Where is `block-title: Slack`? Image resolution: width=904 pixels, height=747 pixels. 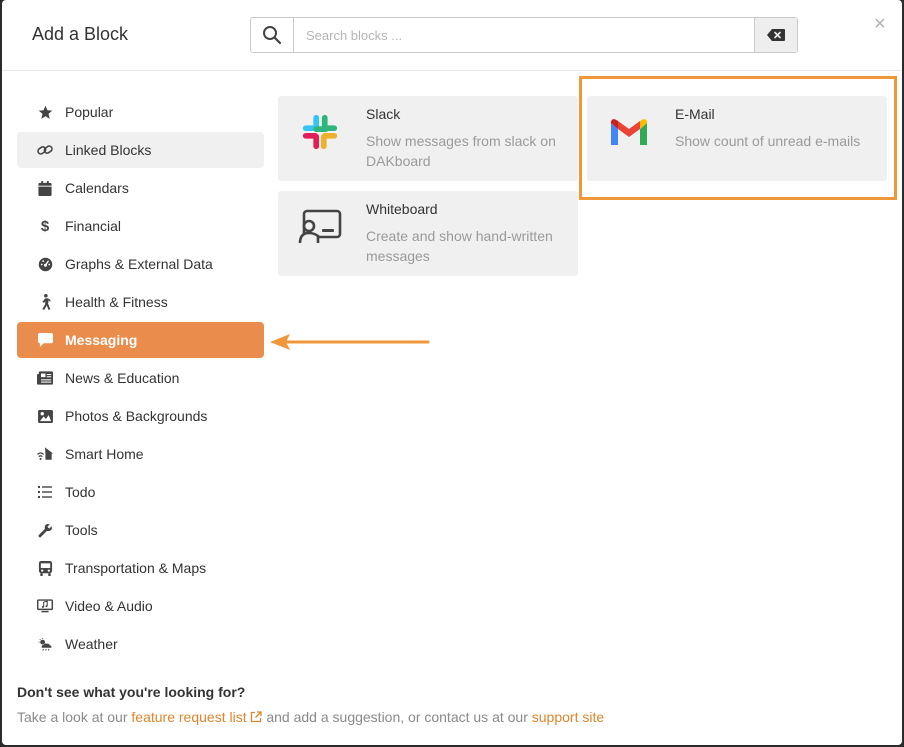 block-title: Slack is located at coordinates (383, 114).